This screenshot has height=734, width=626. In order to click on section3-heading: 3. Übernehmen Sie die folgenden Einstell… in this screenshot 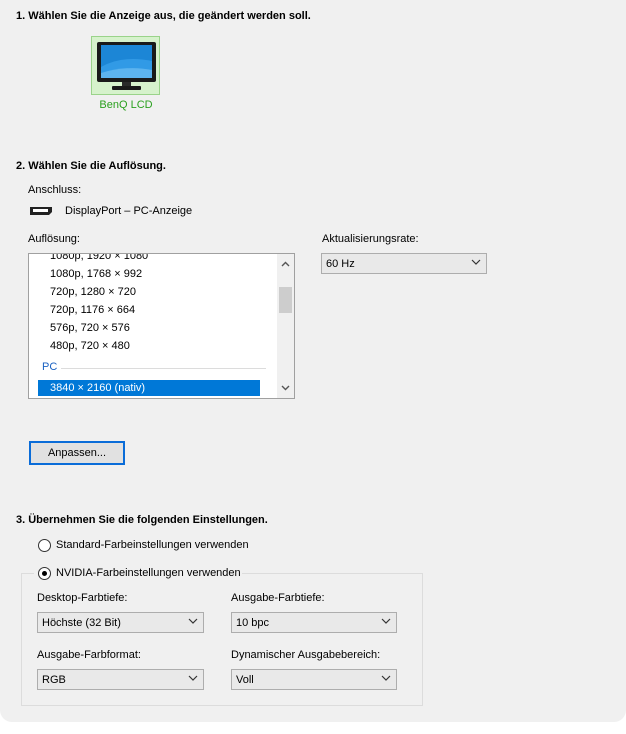, I will do `click(142, 520)`.